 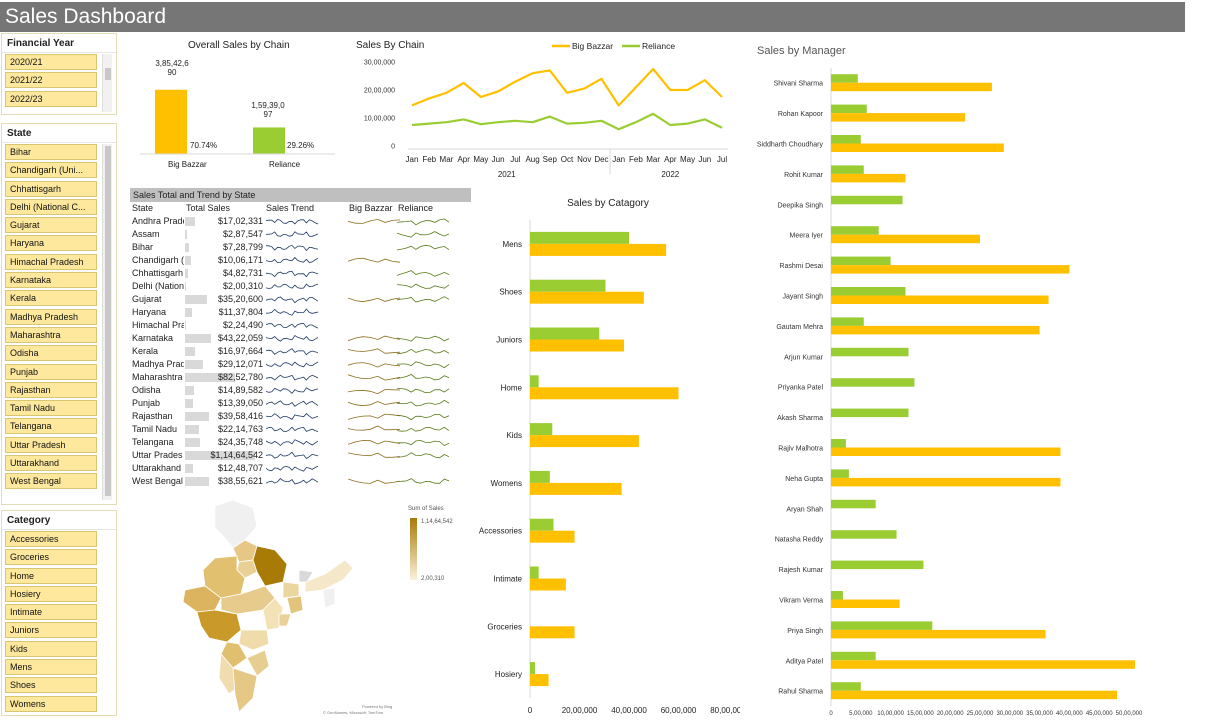 I want to click on slicer-item-bihar: Bihar, so click(x=51, y=152).